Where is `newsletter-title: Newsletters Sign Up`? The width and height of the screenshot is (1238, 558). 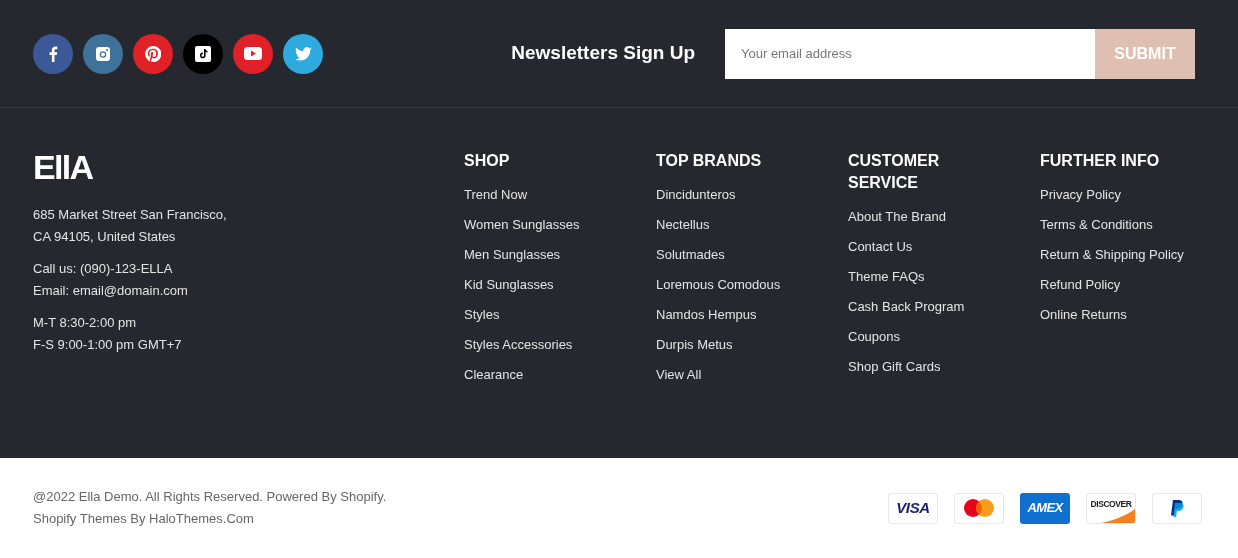
newsletter-title: Newsletters Sign Up is located at coordinates (603, 53).